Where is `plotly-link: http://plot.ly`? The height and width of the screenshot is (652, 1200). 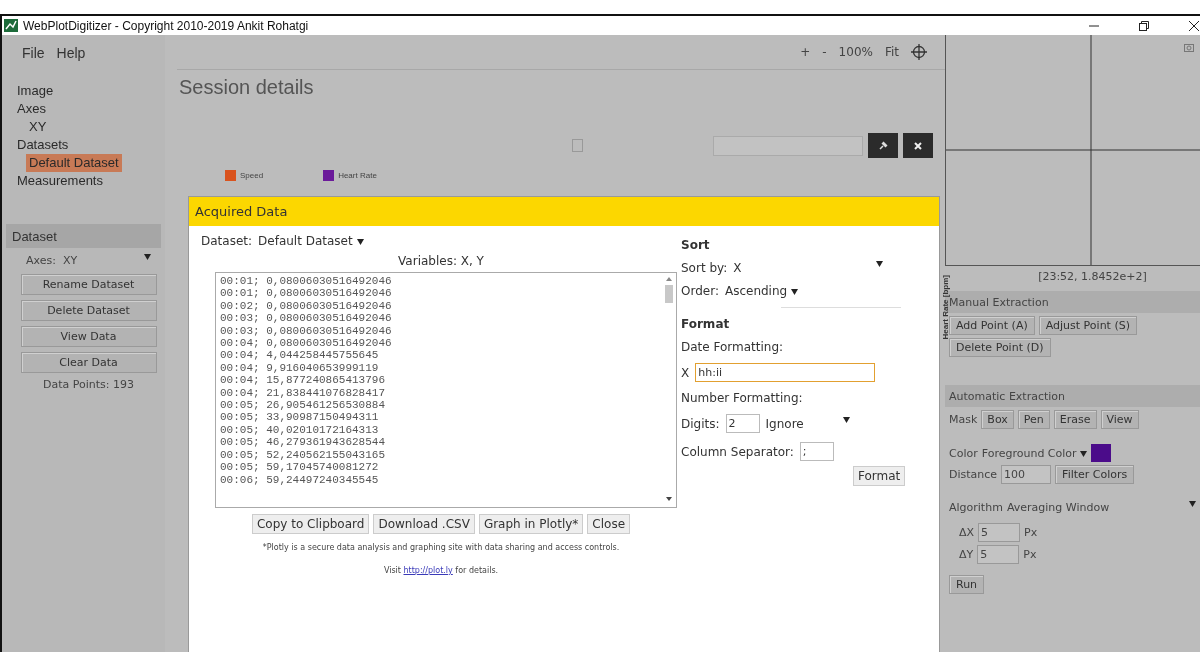
plotly-link: http://plot.ly is located at coordinates (428, 570).